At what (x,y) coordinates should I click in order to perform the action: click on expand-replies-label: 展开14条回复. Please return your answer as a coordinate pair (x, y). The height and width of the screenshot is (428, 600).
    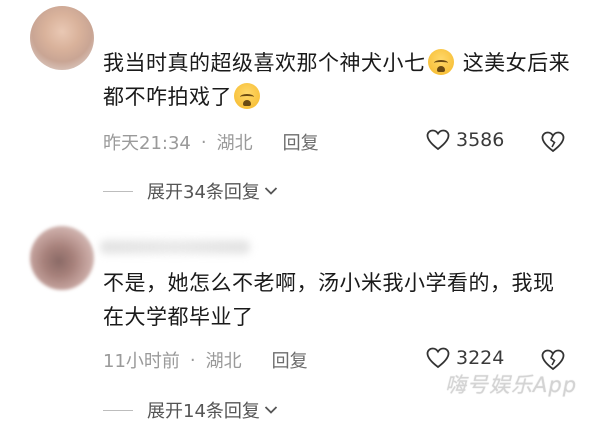
    Looking at the image, I should click on (203, 411).